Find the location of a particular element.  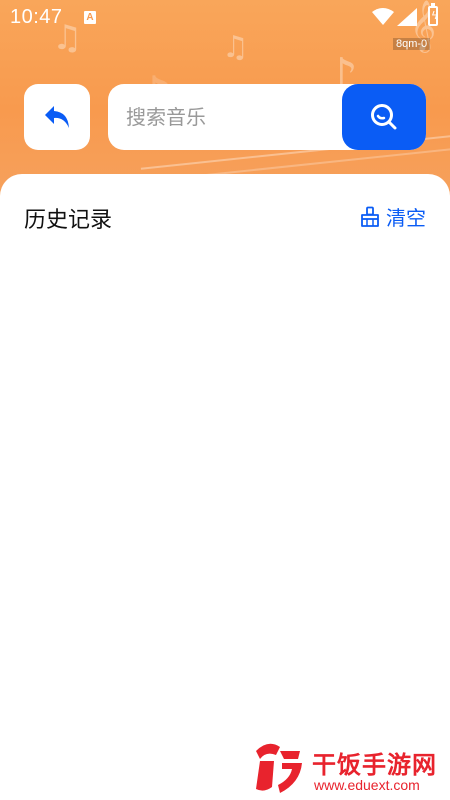

clear-label: 清空 is located at coordinates (406, 218).